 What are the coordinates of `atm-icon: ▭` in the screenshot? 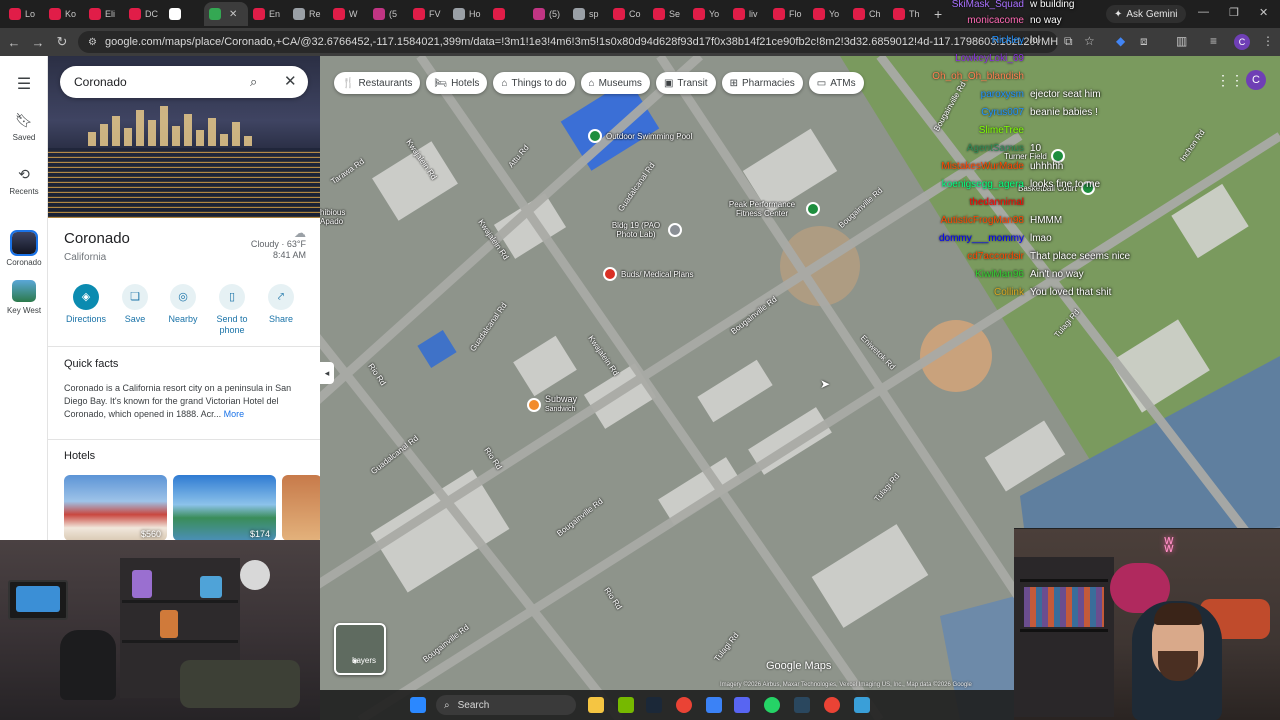 It's located at (821, 83).